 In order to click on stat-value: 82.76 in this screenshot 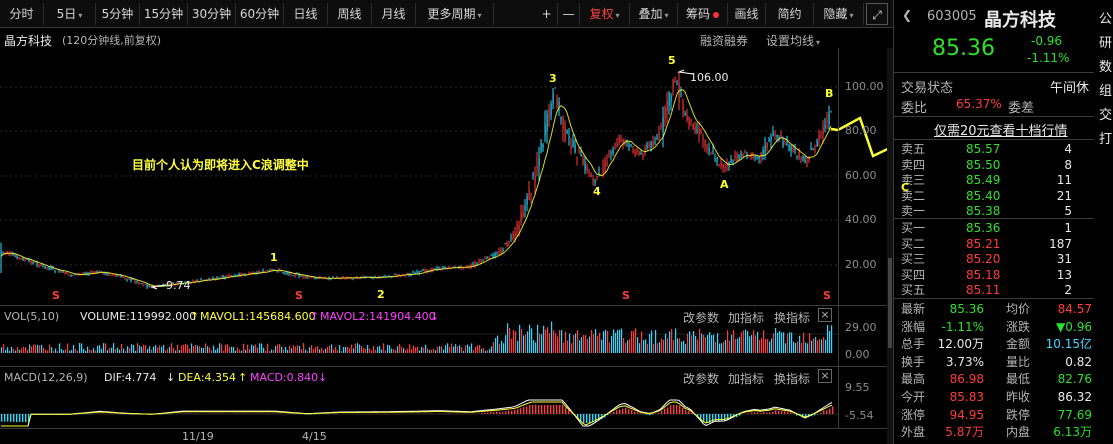, I will do `click(1074, 379)`.